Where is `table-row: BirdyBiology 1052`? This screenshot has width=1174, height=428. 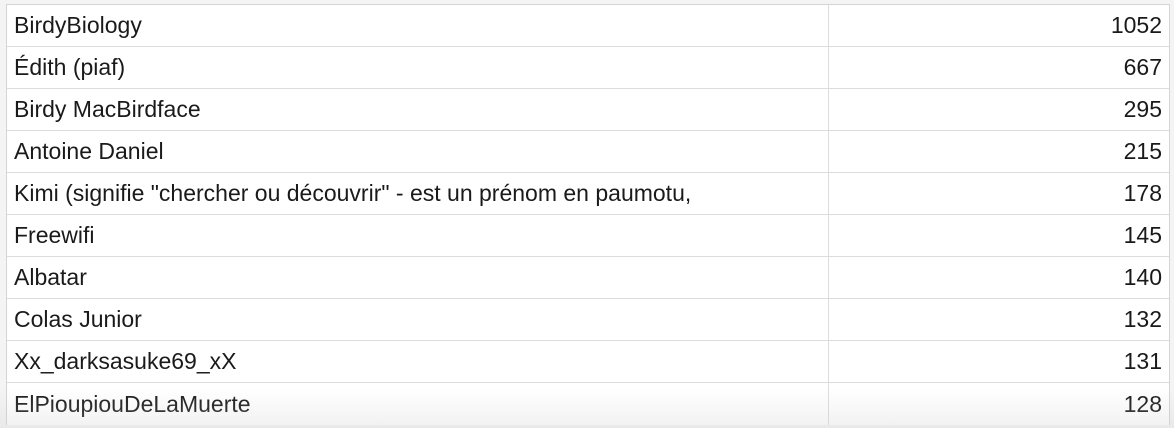
table-row: BirdyBiology 1052 is located at coordinates (588, 26).